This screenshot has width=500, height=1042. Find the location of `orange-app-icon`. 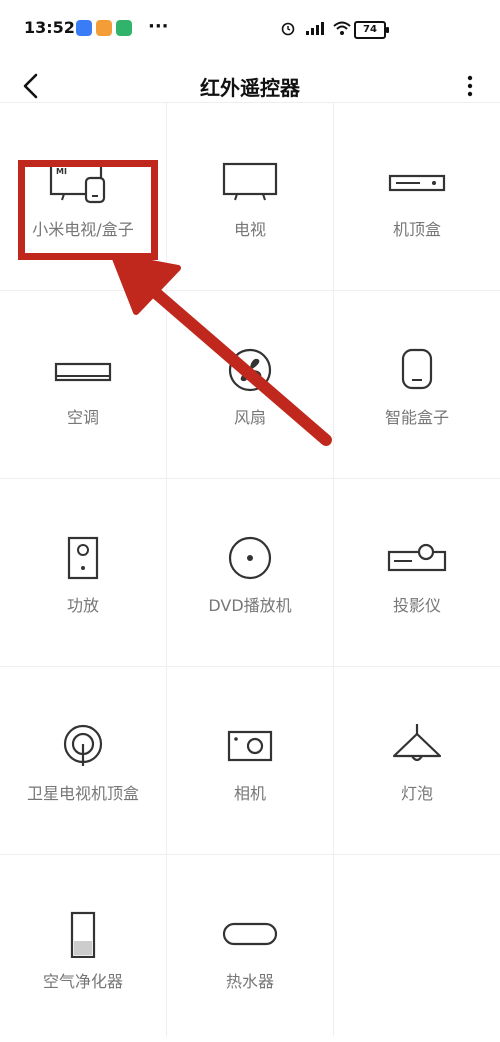

orange-app-icon is located at coordinates (104, 28).